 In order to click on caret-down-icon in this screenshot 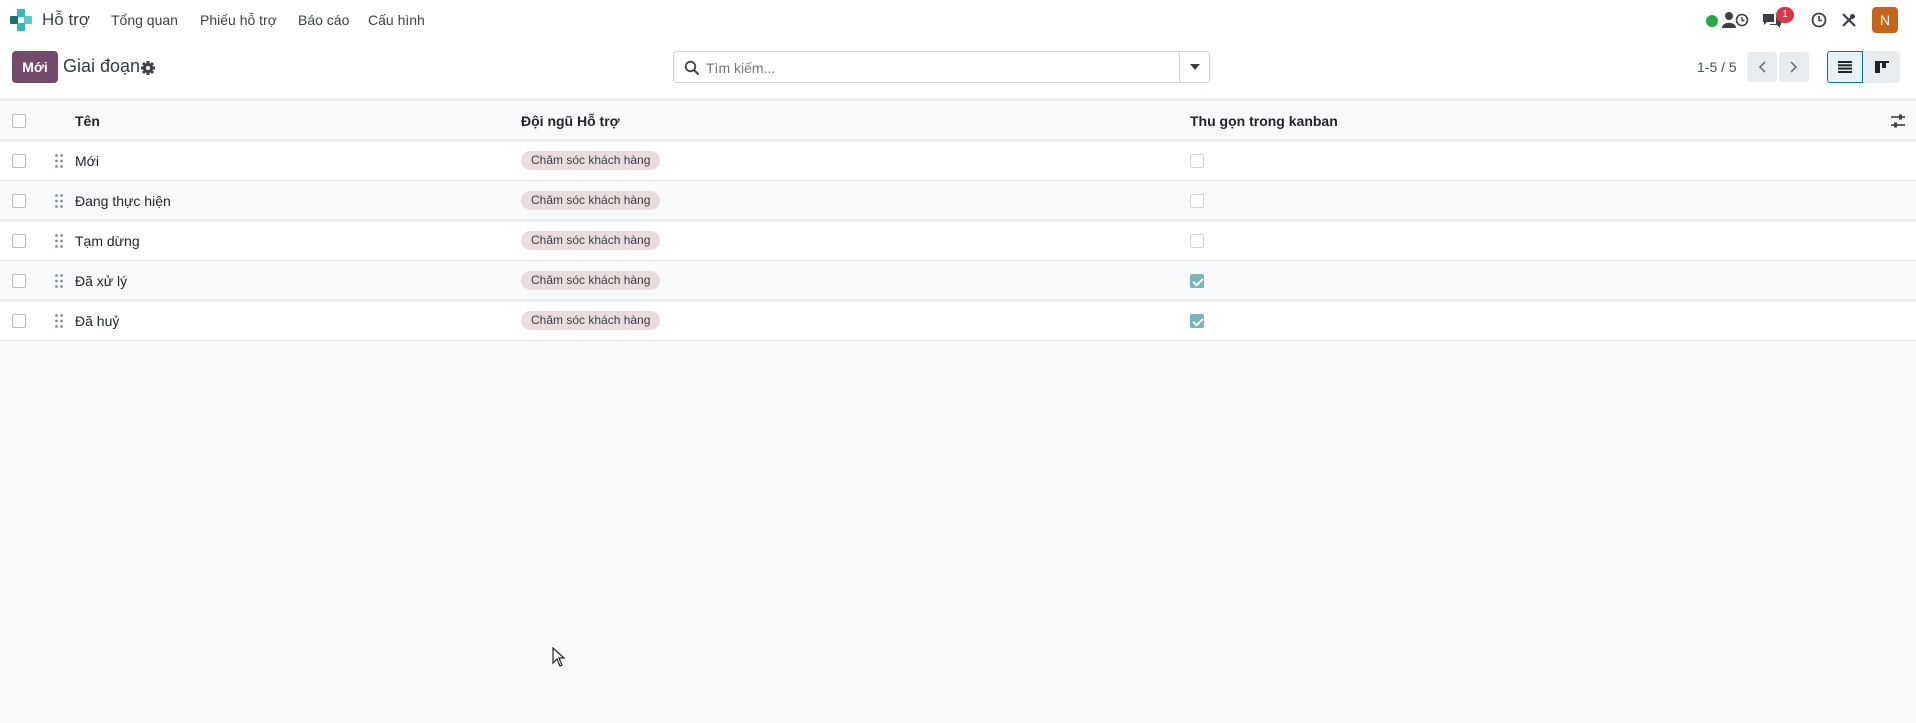, I will do `click(1194, 67)`.